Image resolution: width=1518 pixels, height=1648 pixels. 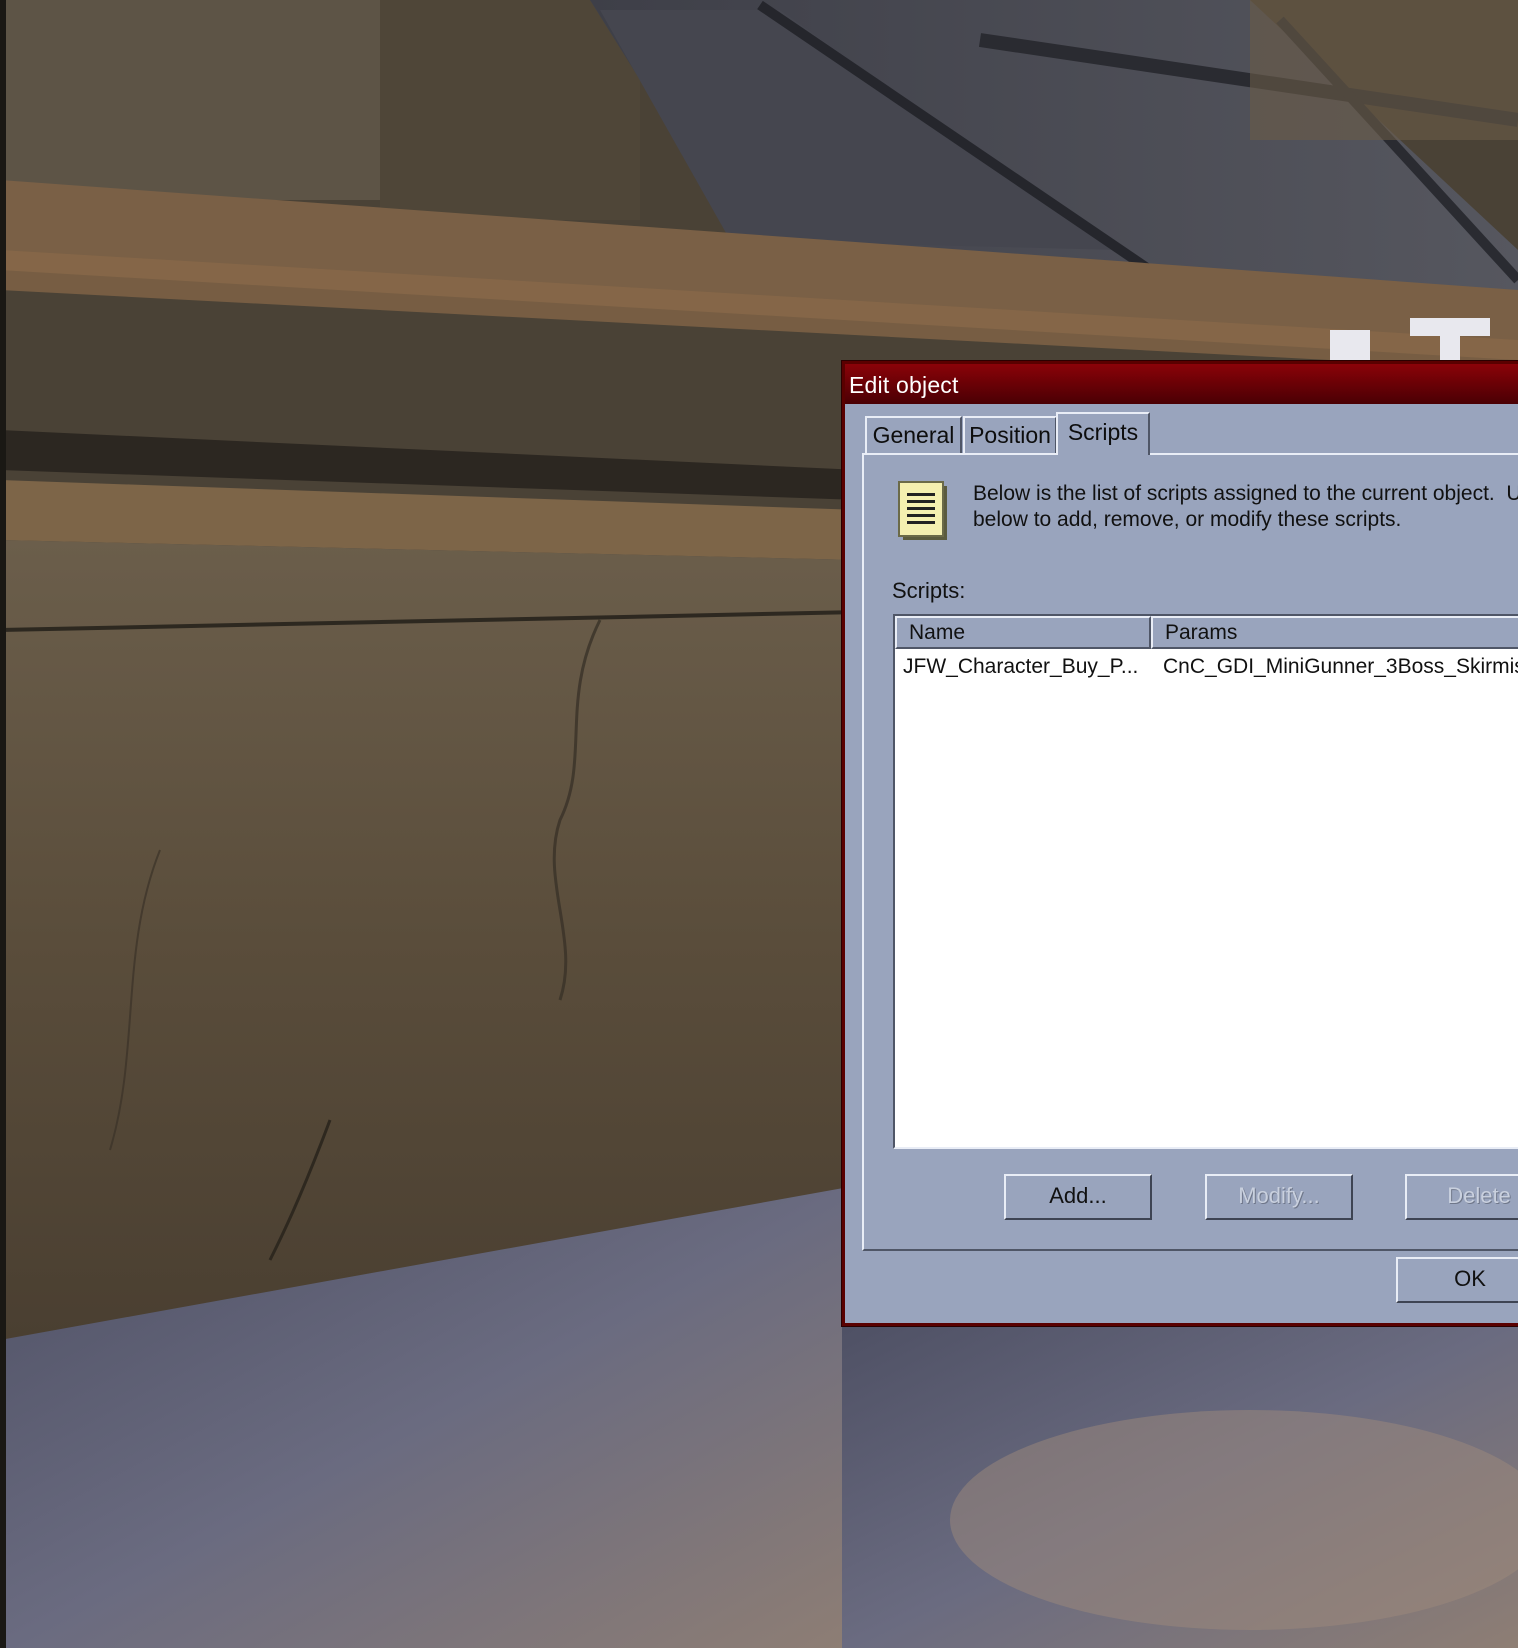 I want to click on tab-position: Position, so click(x=1010, y=434).